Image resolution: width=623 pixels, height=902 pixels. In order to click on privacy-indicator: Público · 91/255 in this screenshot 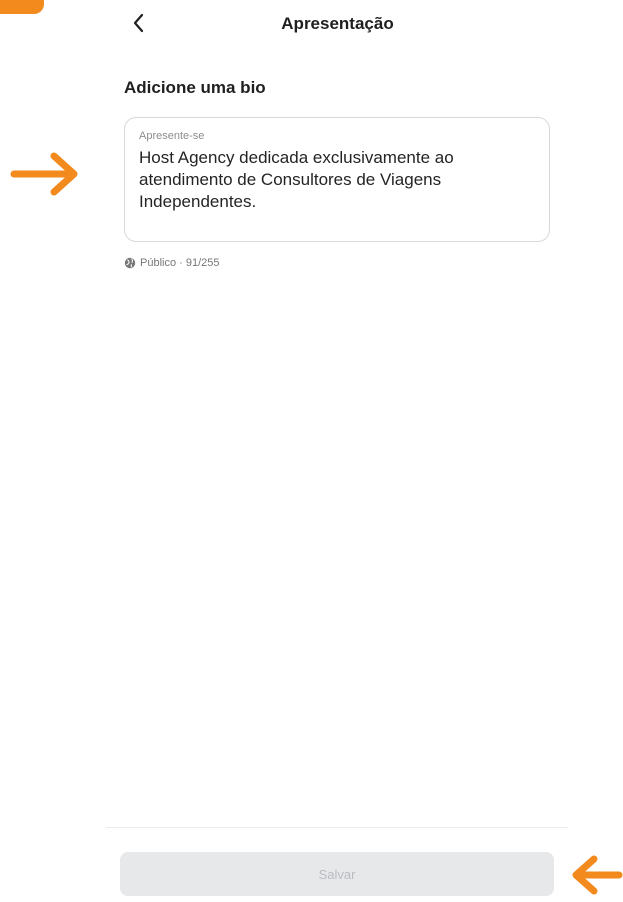, I will do `click(172, 263)`.